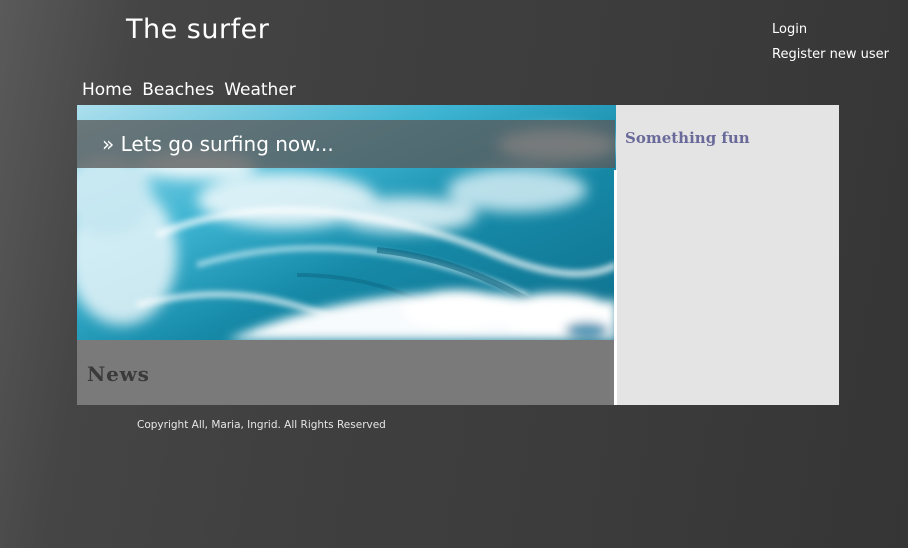  I want to click on sidebar-heading: Something fun, so click(687, 138).